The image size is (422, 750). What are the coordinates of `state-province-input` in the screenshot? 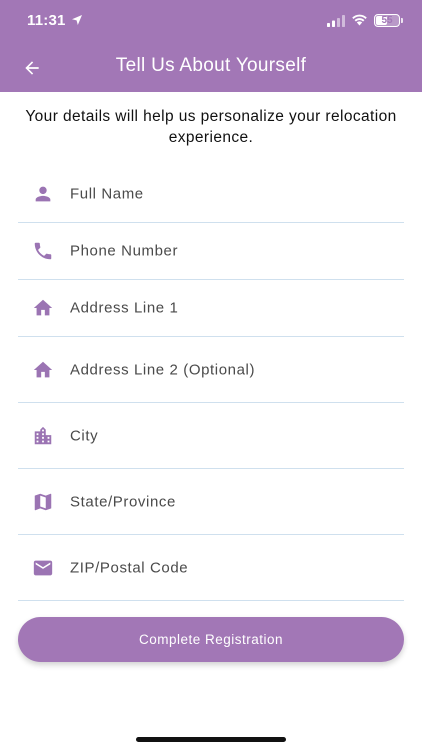 It's located at (233, 501).